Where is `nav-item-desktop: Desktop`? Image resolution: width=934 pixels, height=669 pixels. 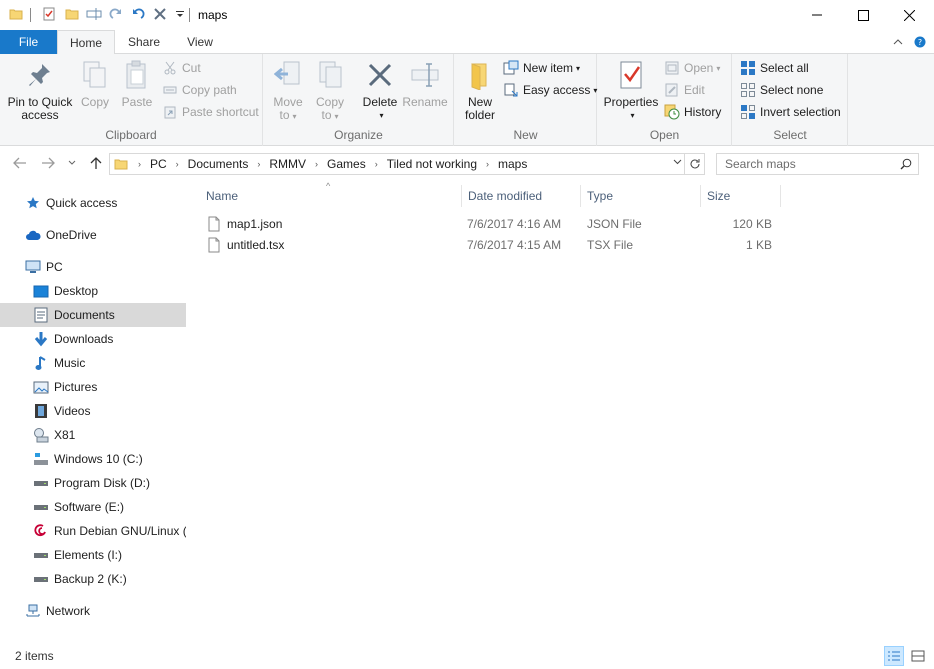
nav-item-desktop: Desktop is located at coordinates (93, 291).